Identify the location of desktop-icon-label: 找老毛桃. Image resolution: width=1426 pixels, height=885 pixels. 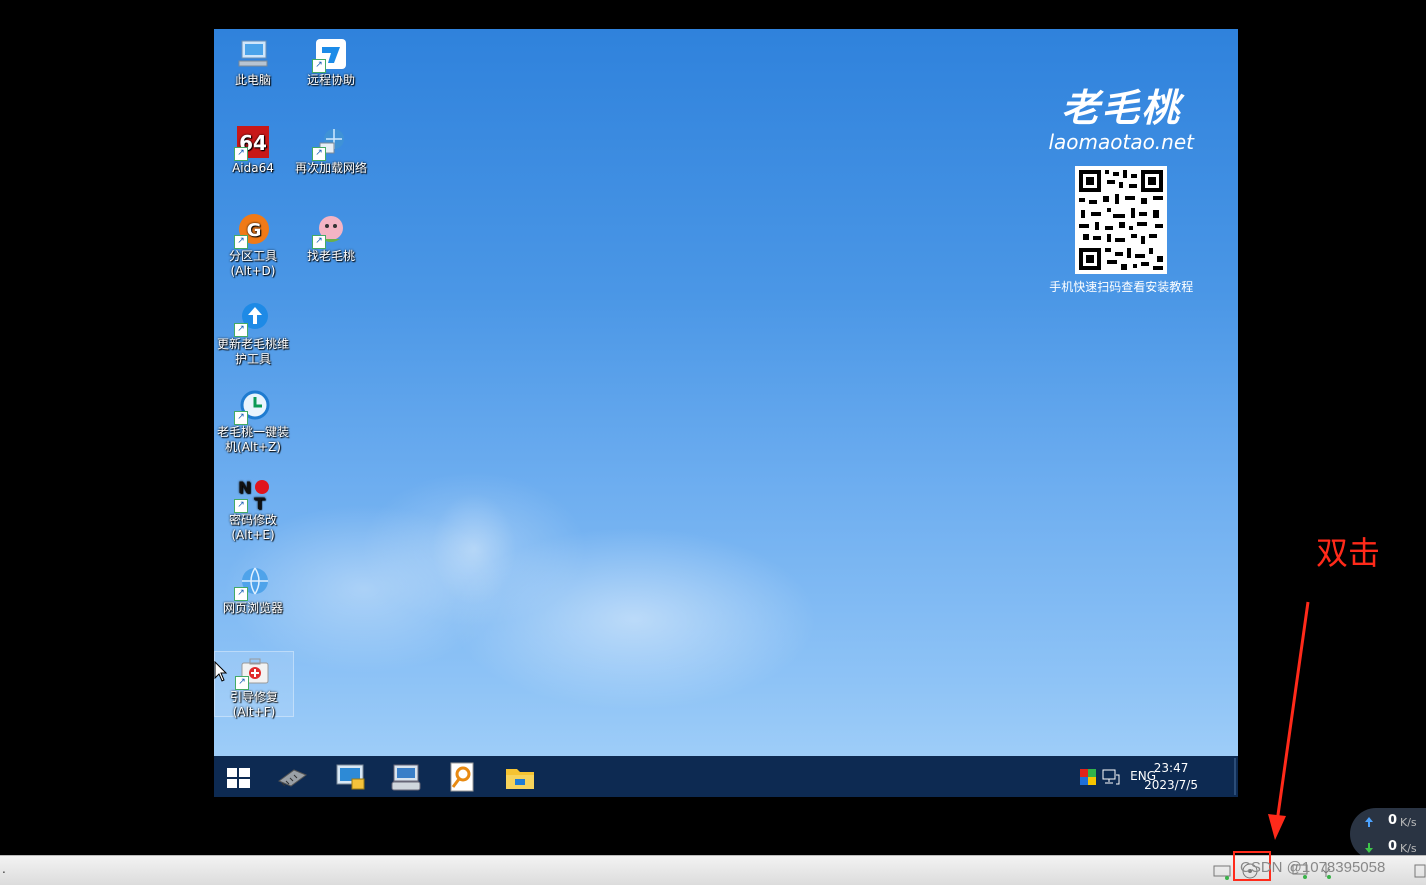
(330, 256).